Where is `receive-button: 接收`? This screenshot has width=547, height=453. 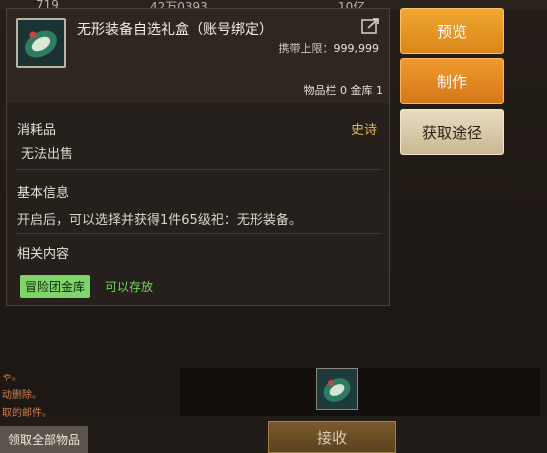
receive-button: 接收 is located at coordinates (332, 437).